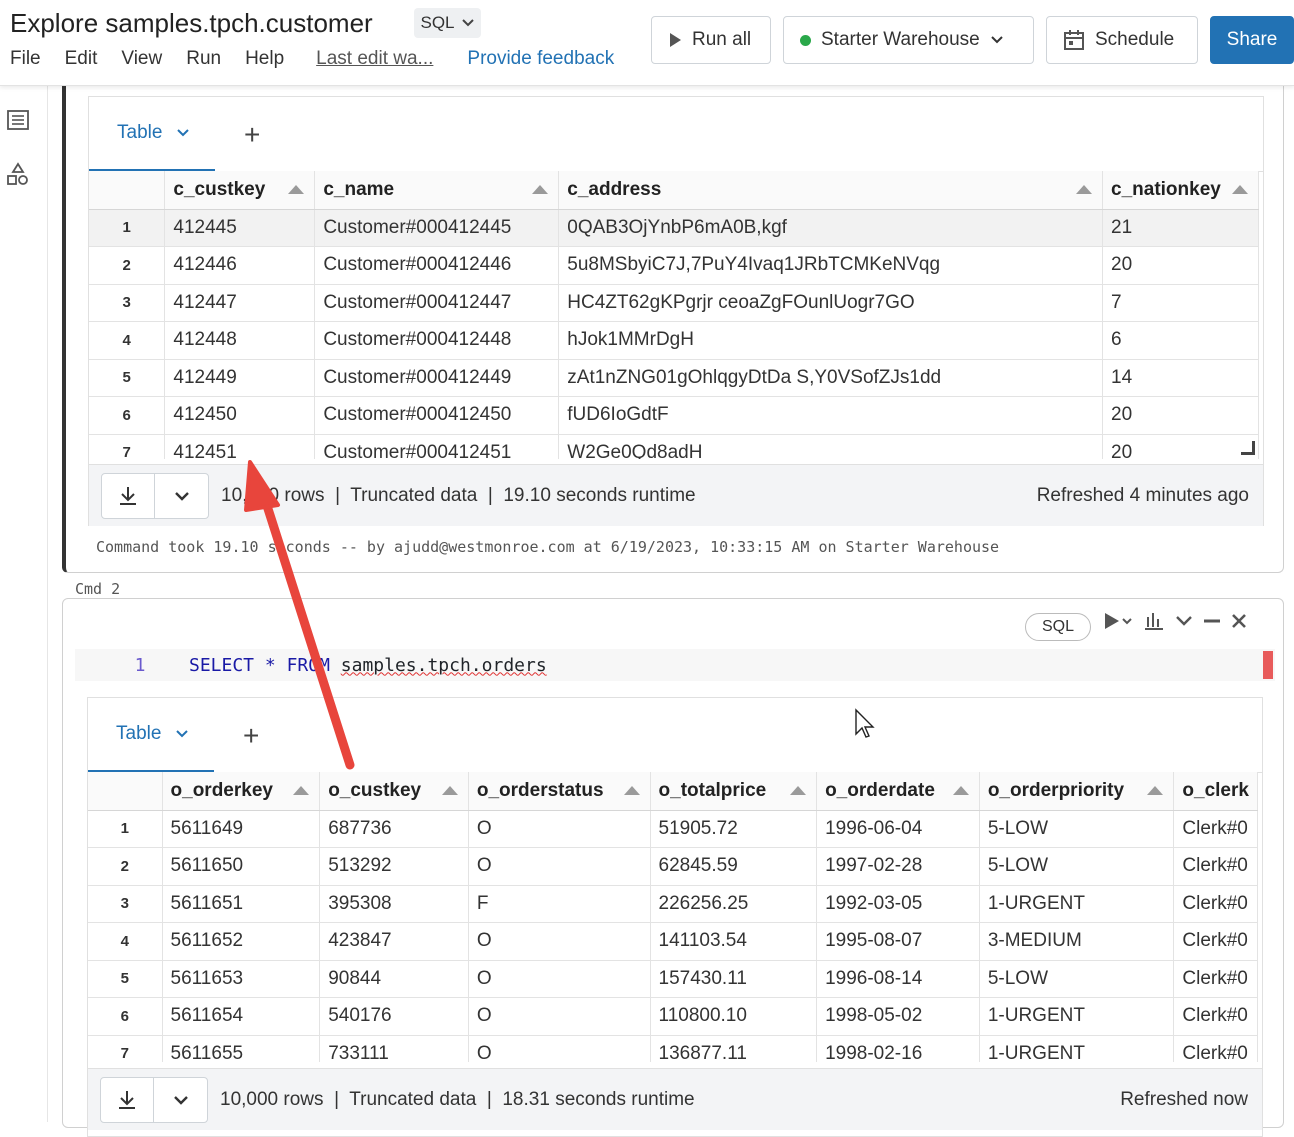 This screenshot has height=1137, width=1294. I want to click on schedule-button: Schedule, so click(1122, 40).